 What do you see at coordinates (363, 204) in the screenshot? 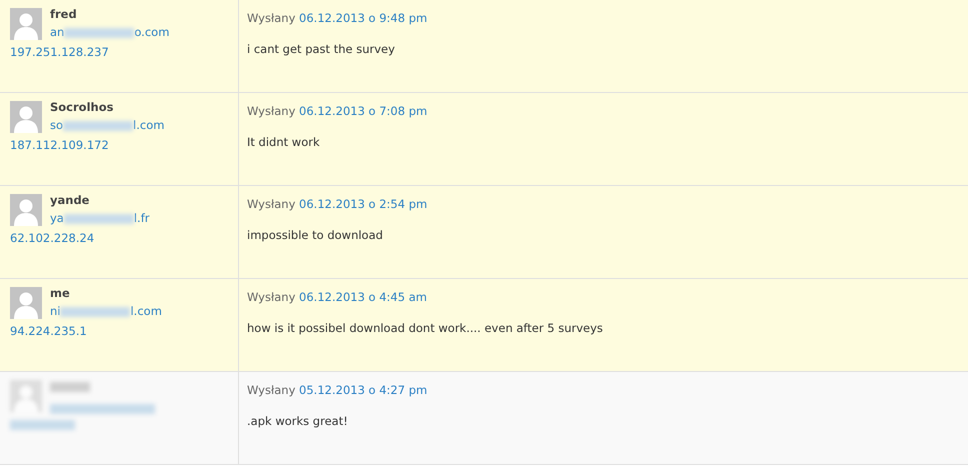
I see `date-link: 06.12.2013 o 2:54 pm` at bounding box center [363, 204].